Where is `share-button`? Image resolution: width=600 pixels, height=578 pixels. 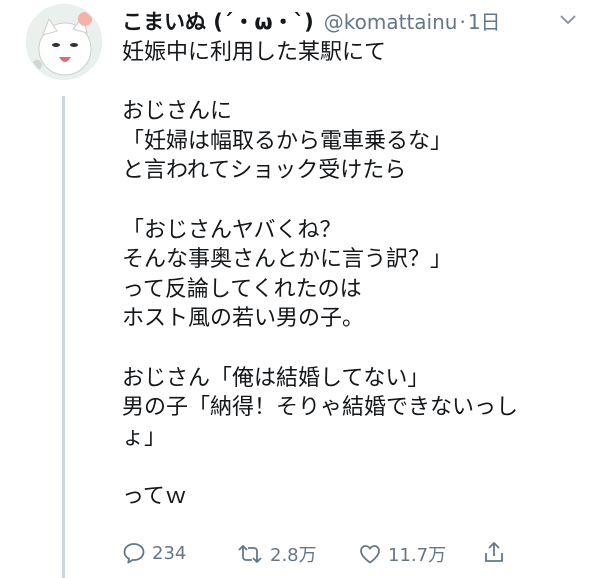
share-button is located at coordinates (494, 553).